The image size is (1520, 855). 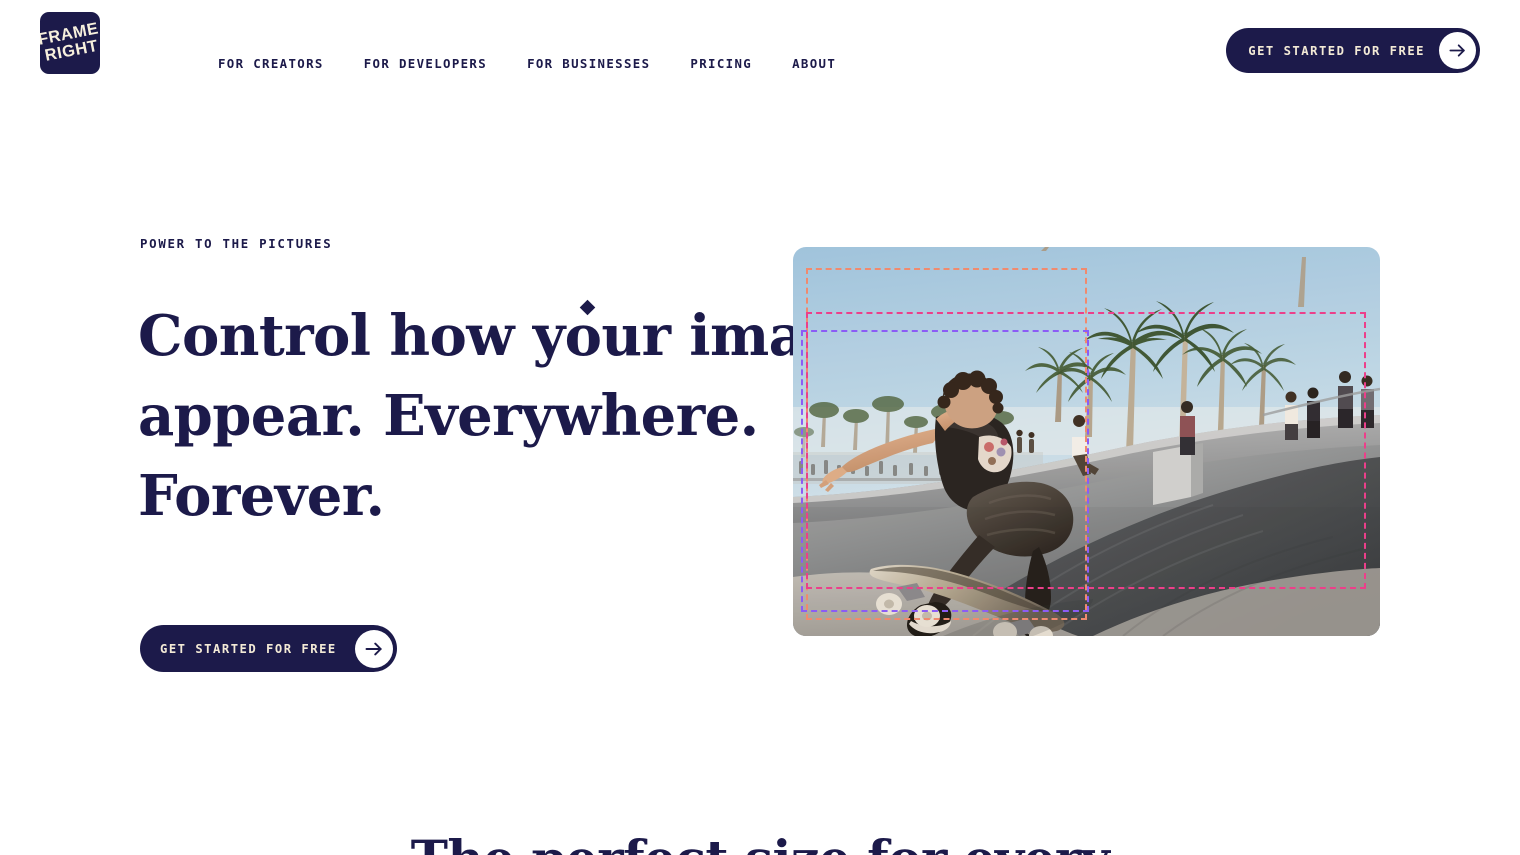 What do you see at coordinates (248, 648) in the screenshot?
I see `hero-get-started-label: GET STARTED FOR FREE` at bounding box center [248, 648].